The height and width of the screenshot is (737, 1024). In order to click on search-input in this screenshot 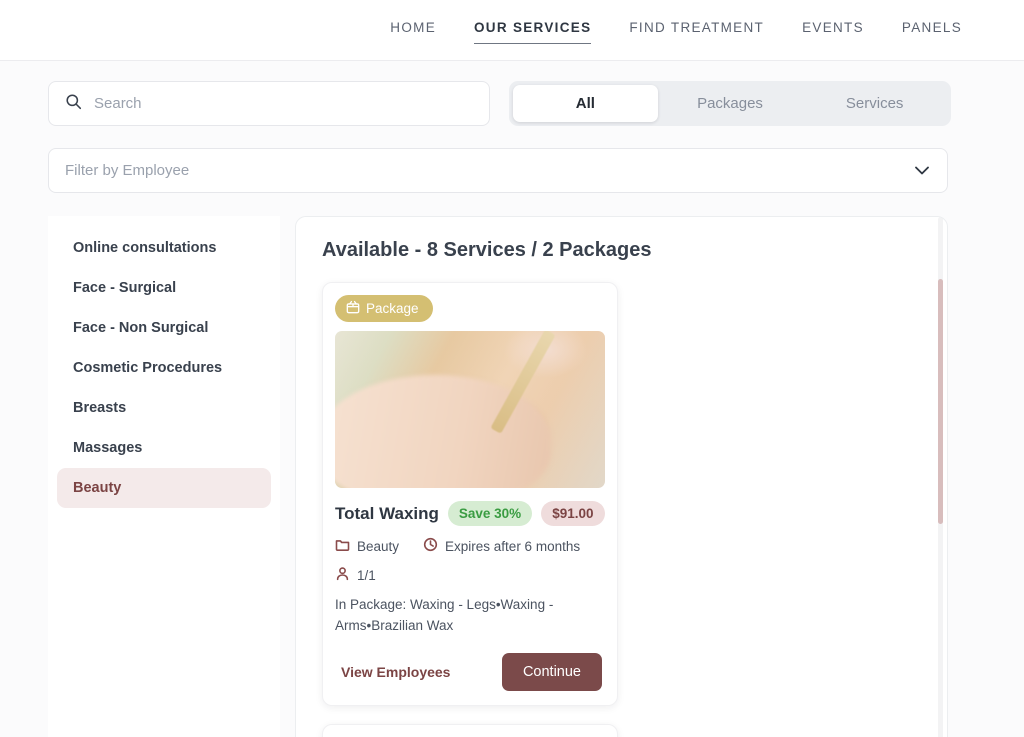, I will do `click(283, 103)`.